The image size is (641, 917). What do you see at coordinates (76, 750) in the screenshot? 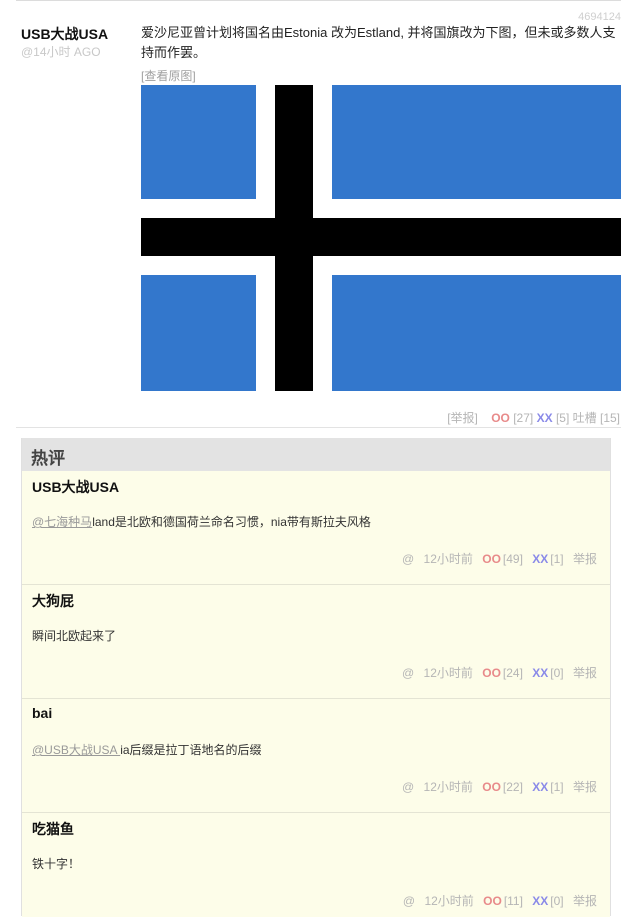
I see `comment-mention-link: @USB大战USA` at bounding box center [76, 750].